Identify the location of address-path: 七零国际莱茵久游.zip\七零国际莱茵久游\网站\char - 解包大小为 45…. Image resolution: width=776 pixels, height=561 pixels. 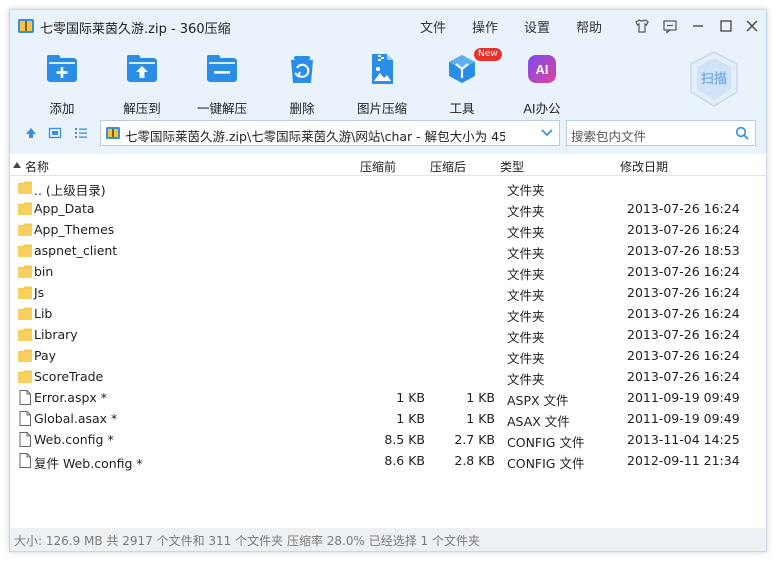
(315, 136).